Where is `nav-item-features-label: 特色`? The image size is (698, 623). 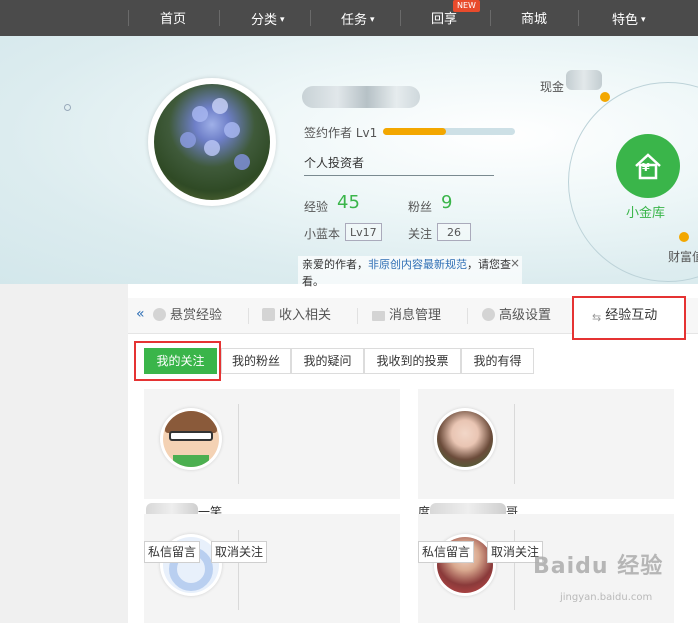 nav-item-features-label: 特色 is located at coordinates (625, 20).